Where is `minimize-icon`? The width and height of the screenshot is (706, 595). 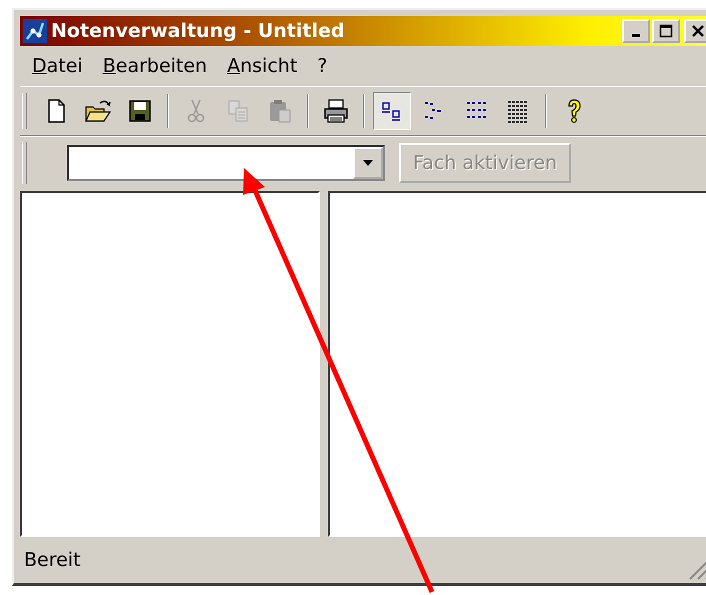 minimize-icon is located at coordinates (636, 35).